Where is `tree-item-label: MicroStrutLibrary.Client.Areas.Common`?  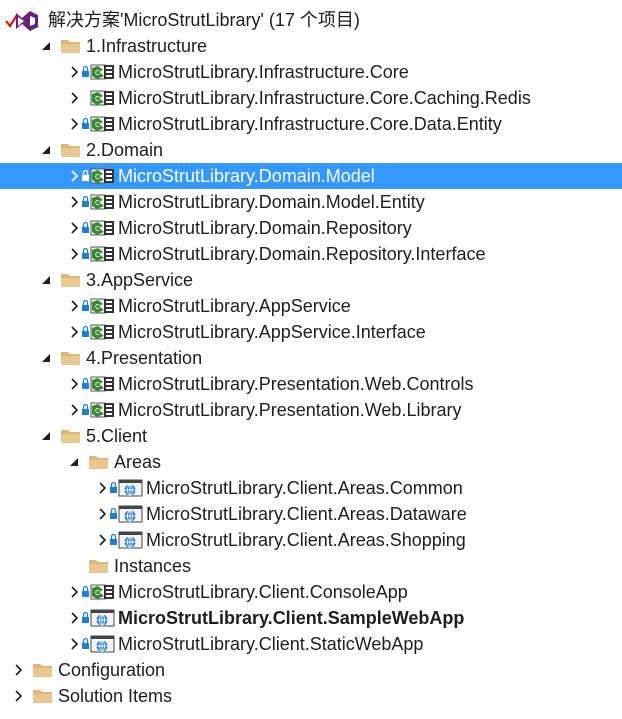 tree-item-label: MicroStrutLibrary.Client.Areas.Common is located at coordinates (304, 488).